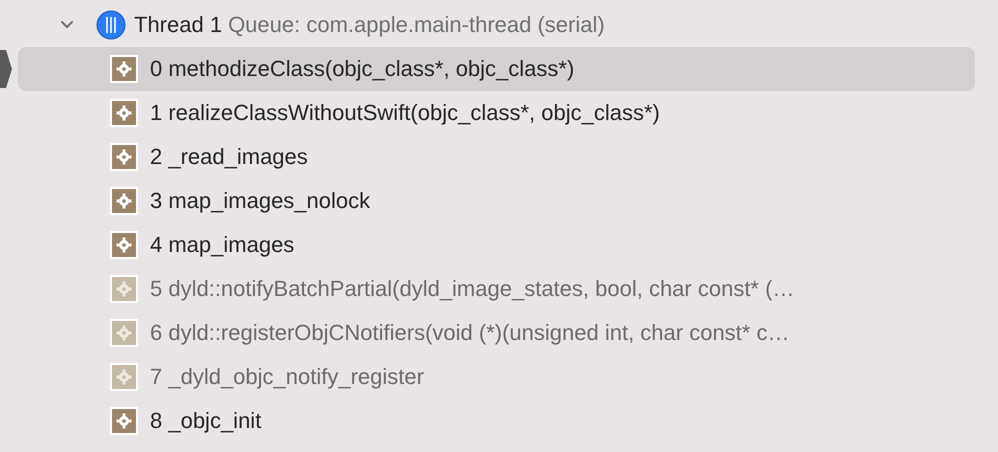  Describe the element at coordinates (496, 421) in the screenshot. I see `frame-row: 8 _objc_init` at that location.